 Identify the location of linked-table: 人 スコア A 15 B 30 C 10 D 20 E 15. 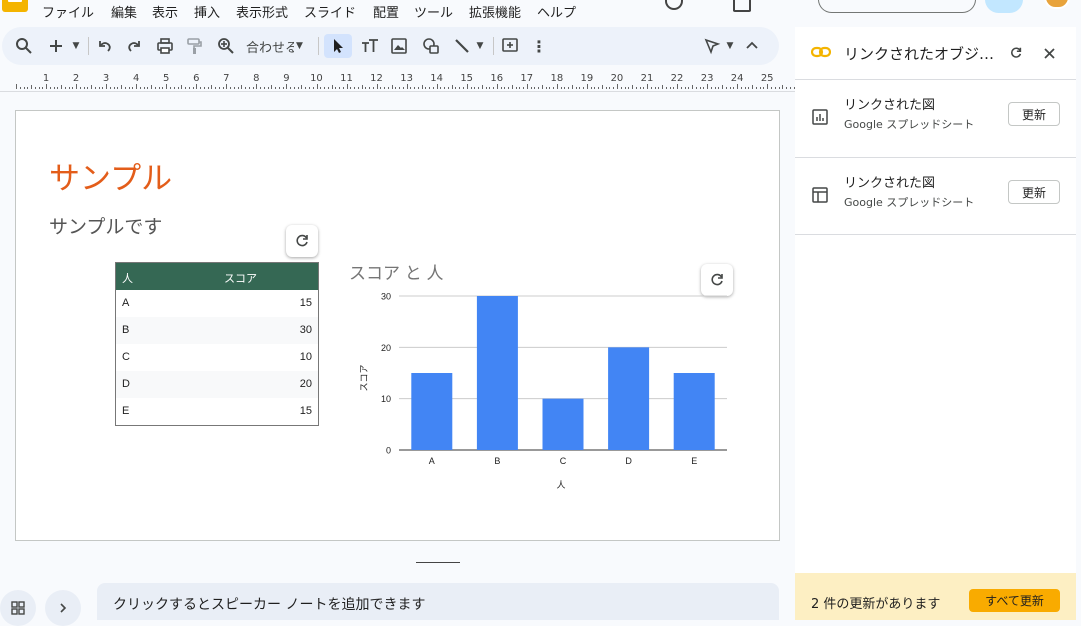
(217, 344).